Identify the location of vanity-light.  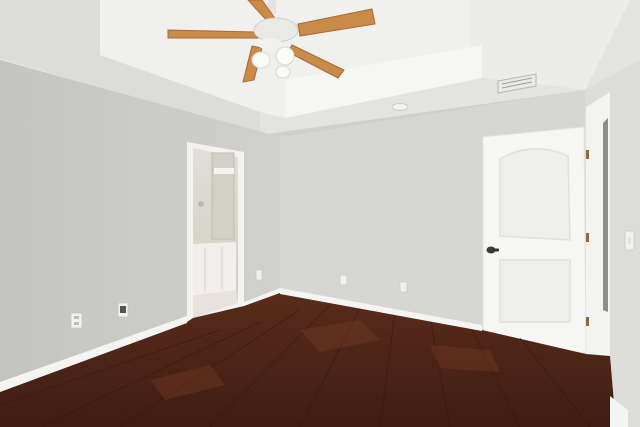
(224, 171).